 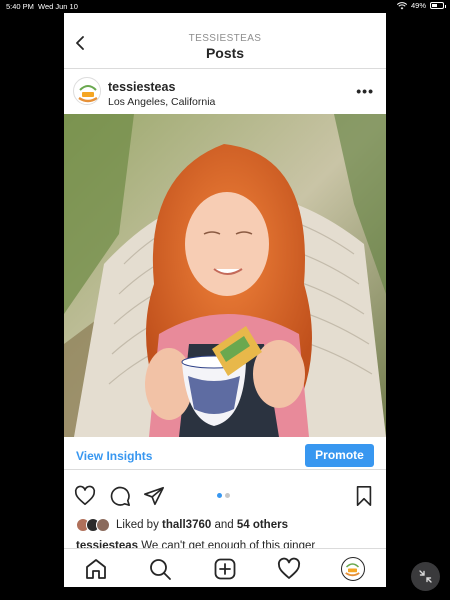 I want to click on wifi-icon, so click(x=401, y=5).